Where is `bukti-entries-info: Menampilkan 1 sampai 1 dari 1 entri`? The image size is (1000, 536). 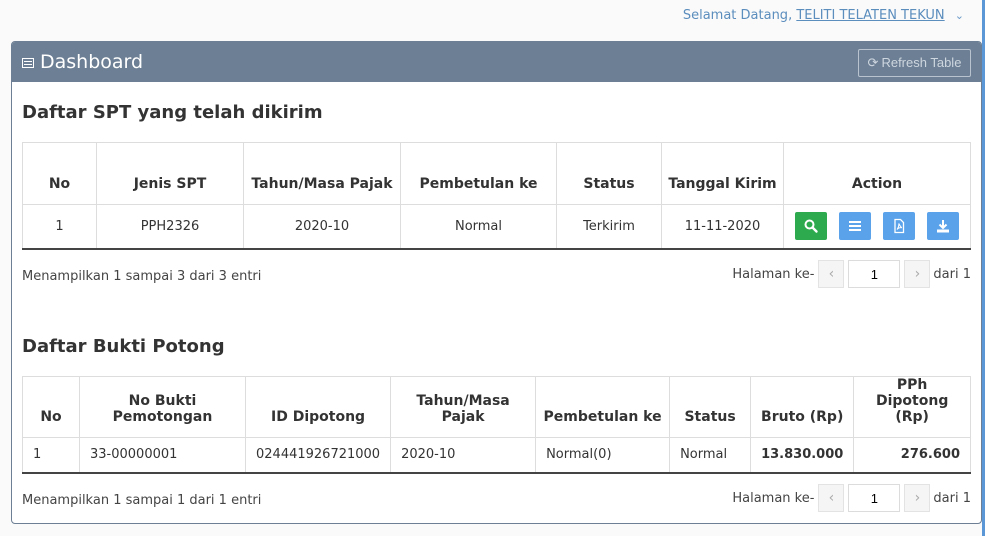
bukti-entries-info: Menampilkan 1 sampai 1 dari 1 entri is located at coordinates (142, 500).